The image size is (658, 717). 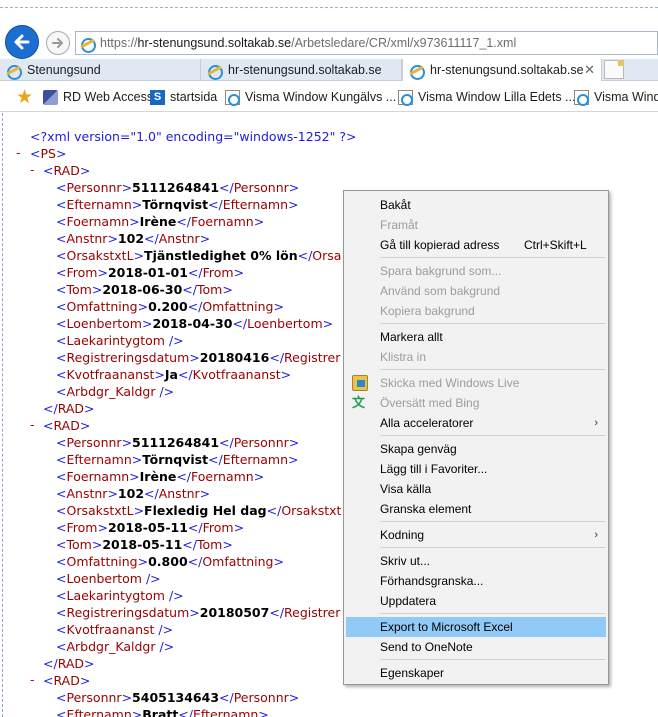 What do you see at coordinates (128, 357) in the screenshot?
I see `xml-open-tag: <Registreringsdatum>` at bounding box center [128, 357].